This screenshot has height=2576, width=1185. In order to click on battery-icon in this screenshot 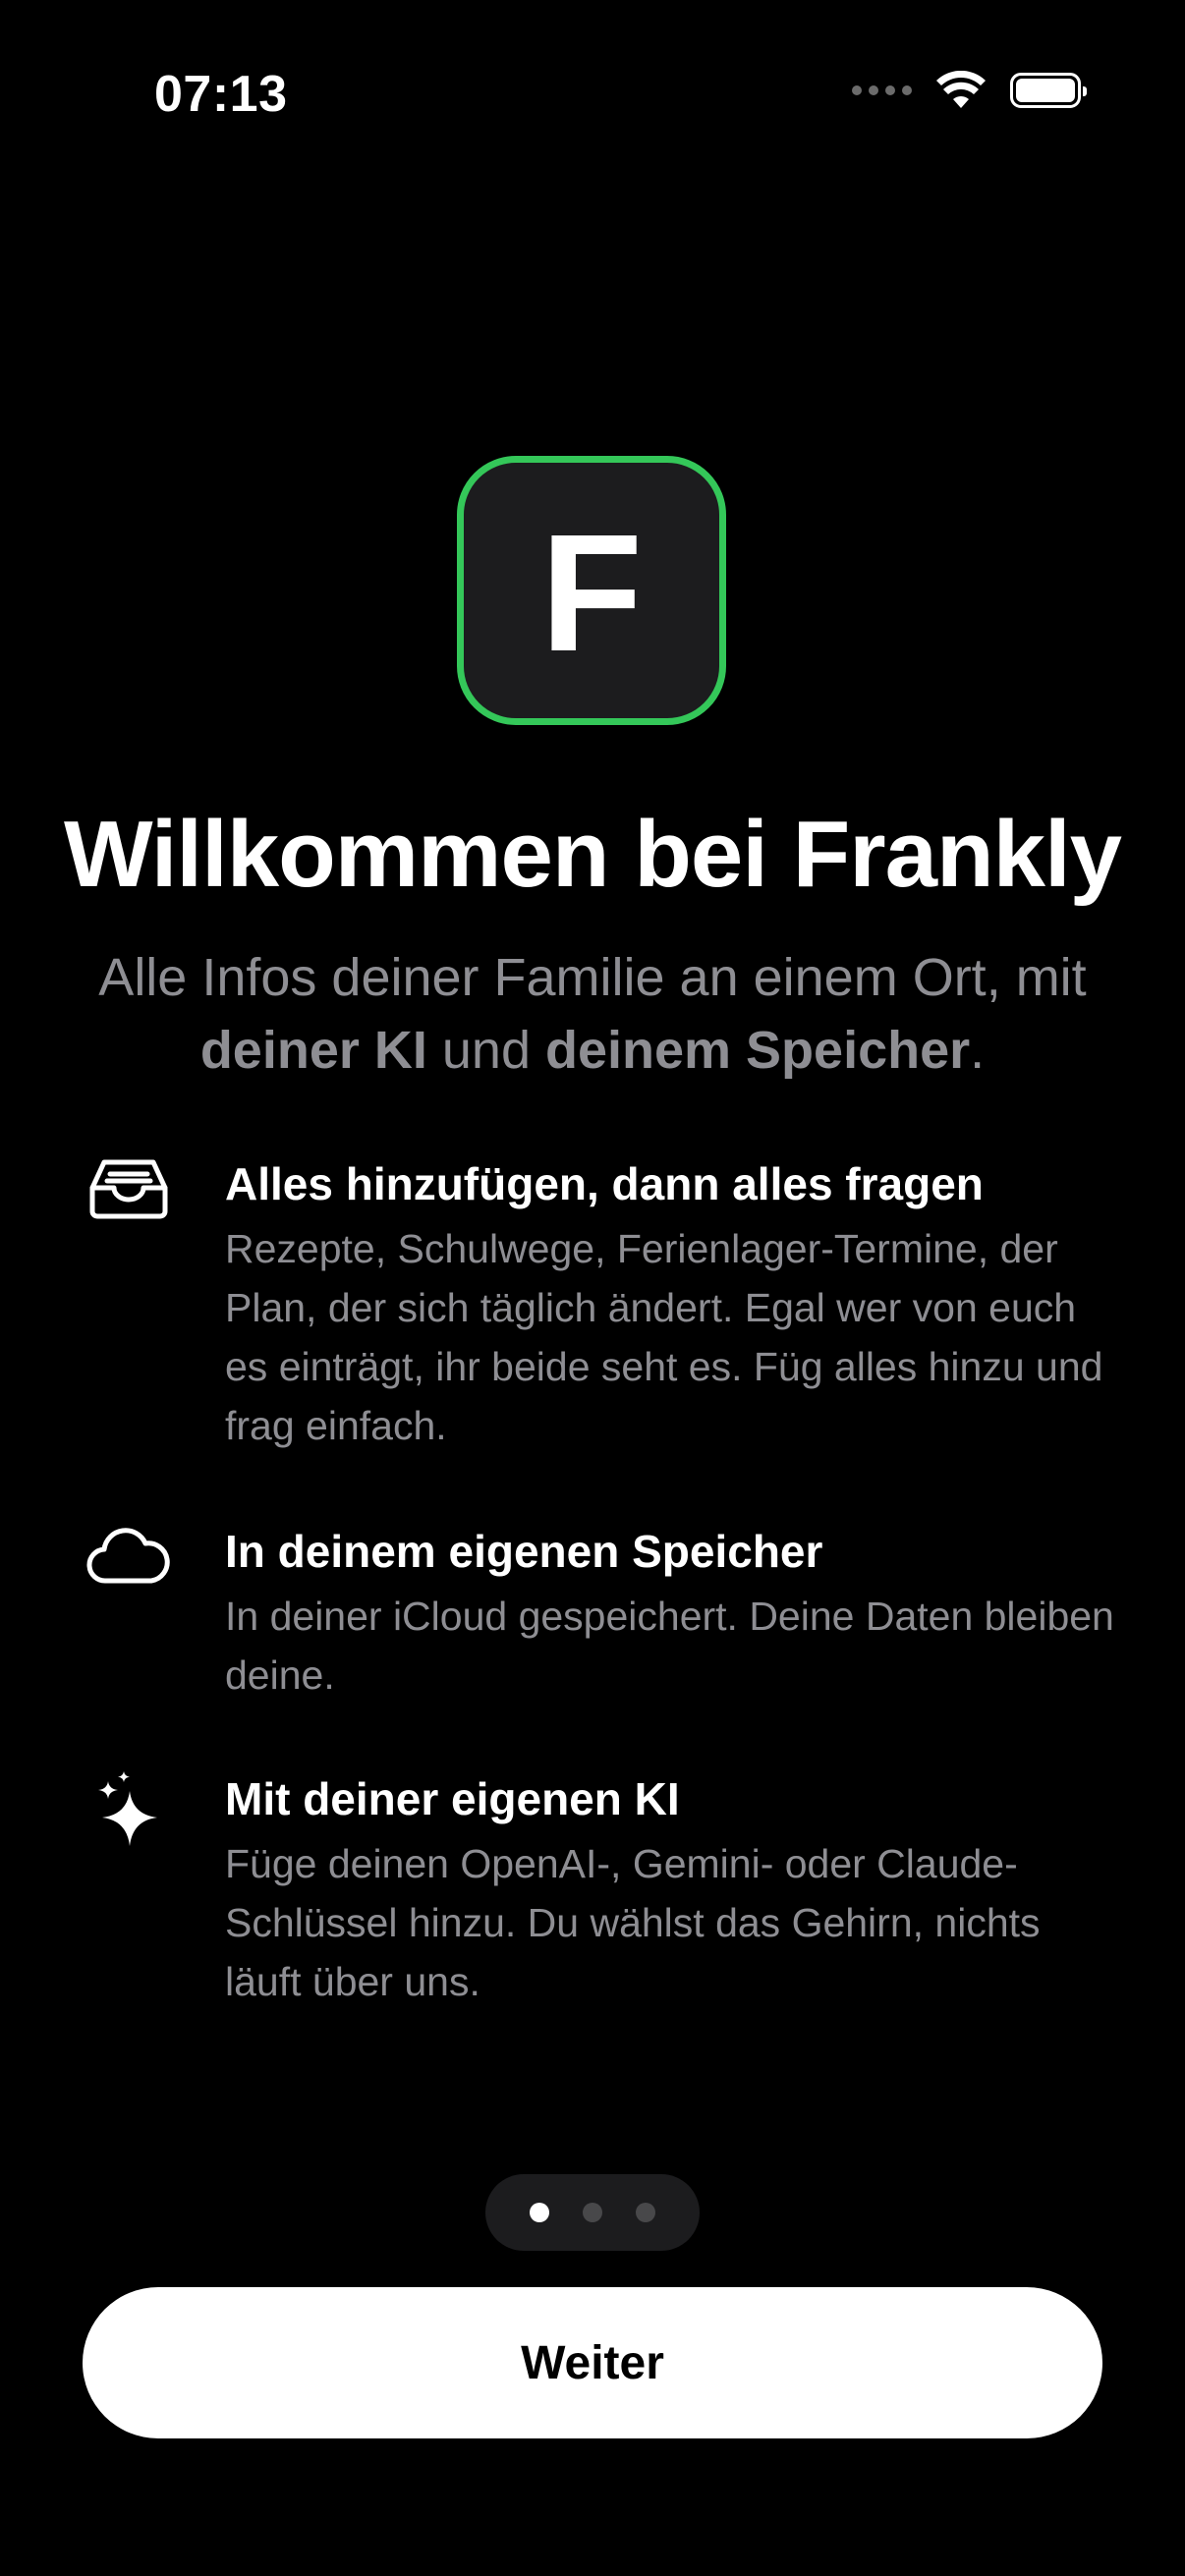, I will do `click(1049, 90)`.